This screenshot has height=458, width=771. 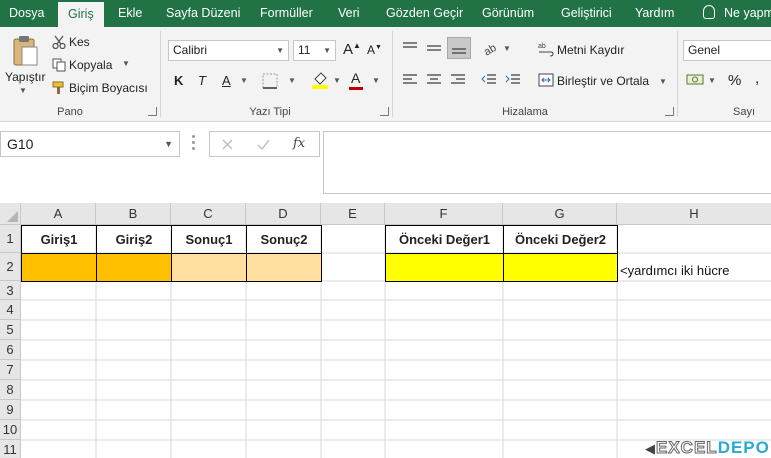 I want to click on tab-giris: Giriş, so click(x=81, y=14).